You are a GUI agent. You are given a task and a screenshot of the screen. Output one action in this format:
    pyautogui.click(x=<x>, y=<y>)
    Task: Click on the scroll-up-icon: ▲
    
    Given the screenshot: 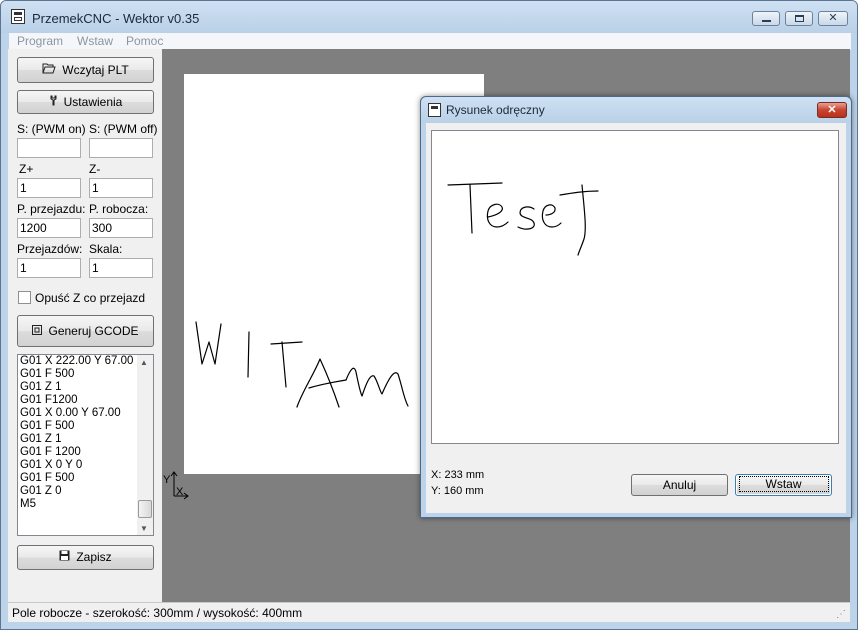 What is the action you would take?
    pyautogui.click(x=144, y=362)
    